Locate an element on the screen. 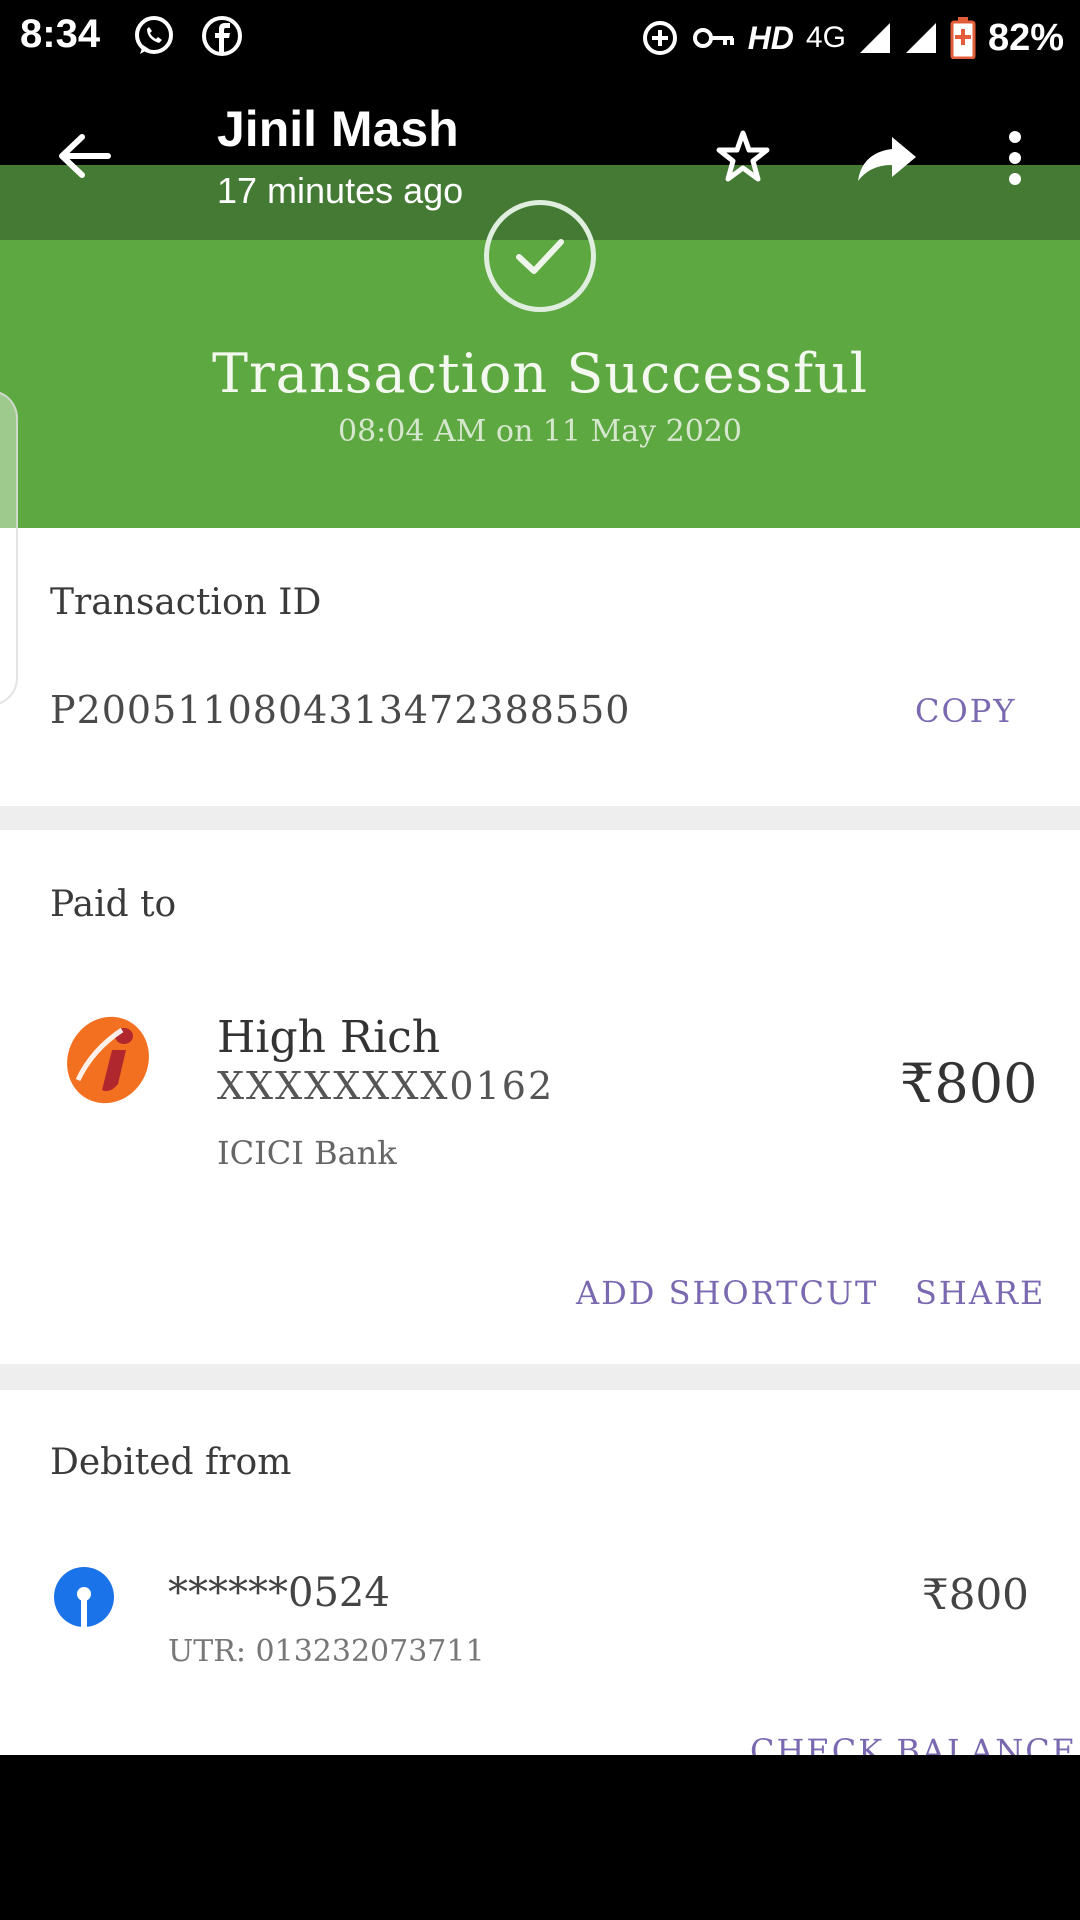 Image resolution: width=1080 pixels, height=1920 pixels. debit-account: ******0524 is located at coordinates (279, 1593).